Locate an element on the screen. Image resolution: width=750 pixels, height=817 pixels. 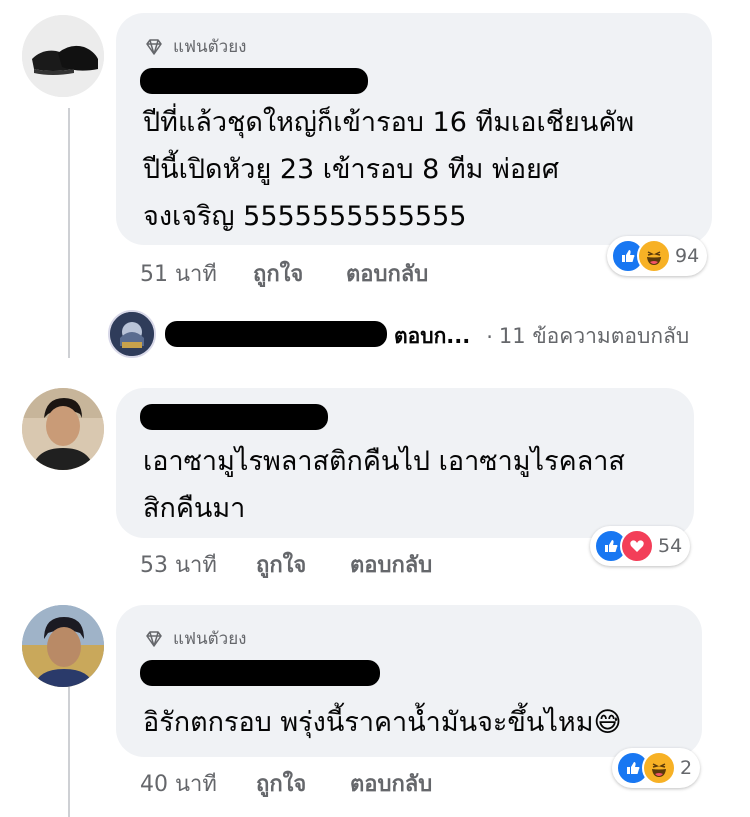
reaction-summary: 54 is located at coordinates (640, 546).